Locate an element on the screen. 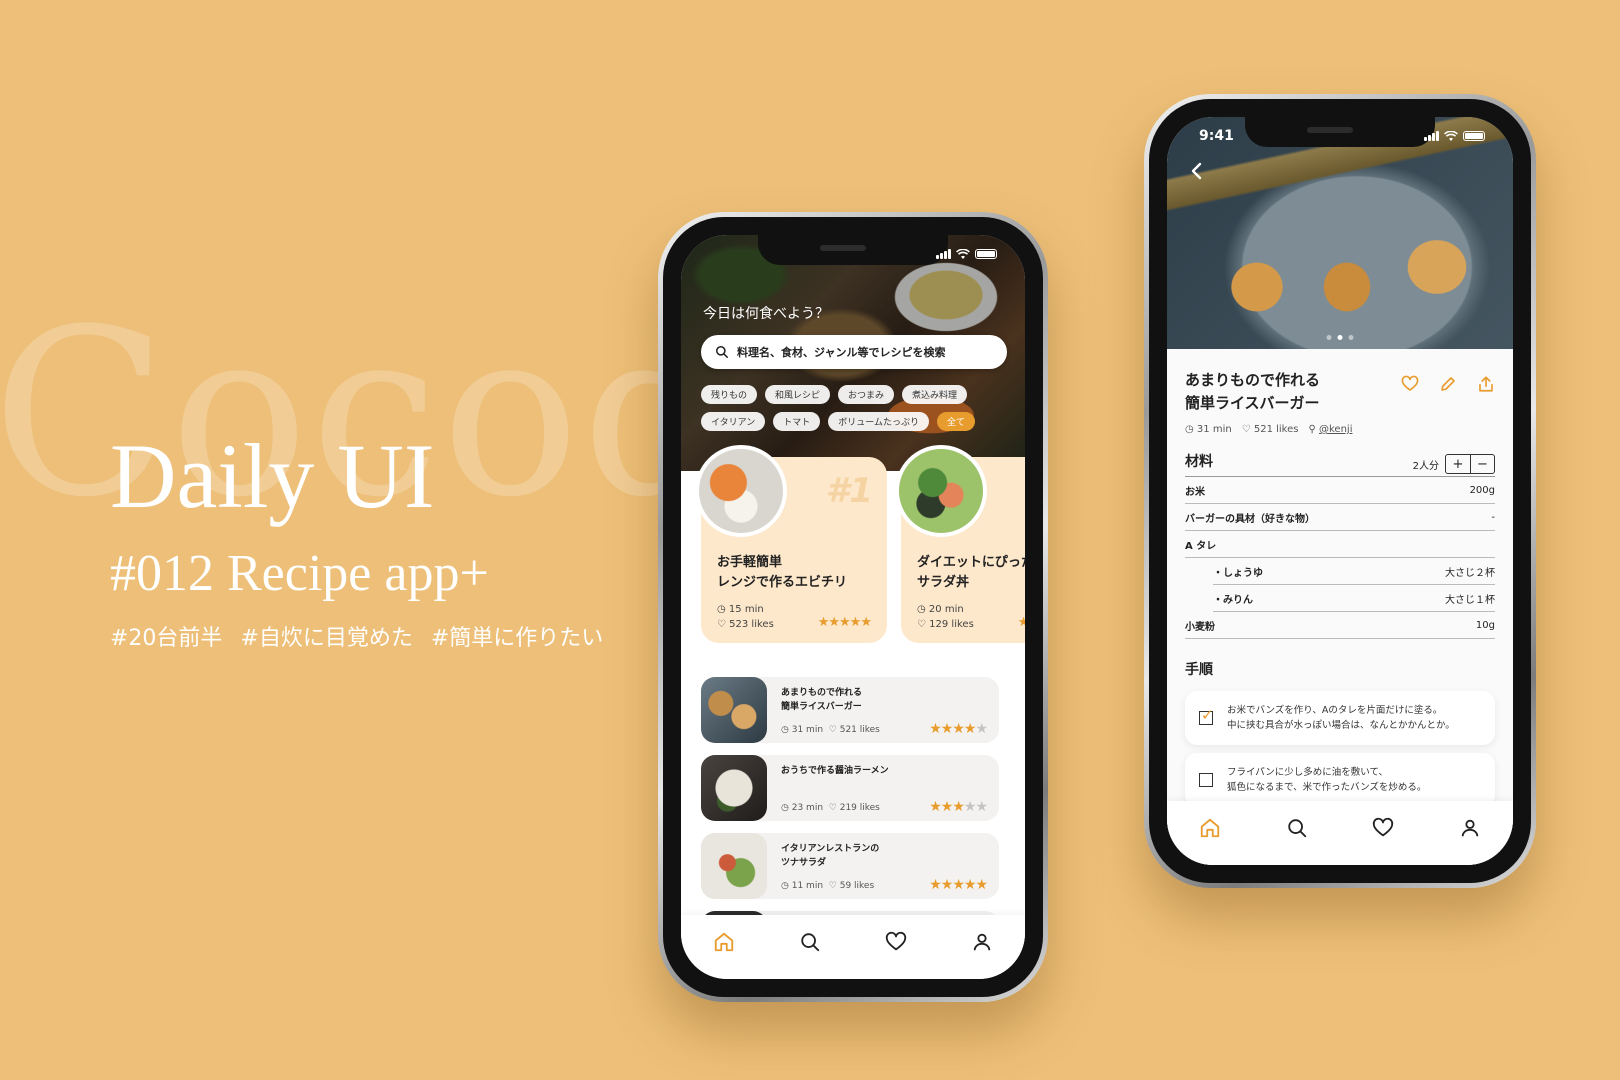 The image size is (1620, 1080). hero-title: Daily UI is located at coordinates (272, 476).